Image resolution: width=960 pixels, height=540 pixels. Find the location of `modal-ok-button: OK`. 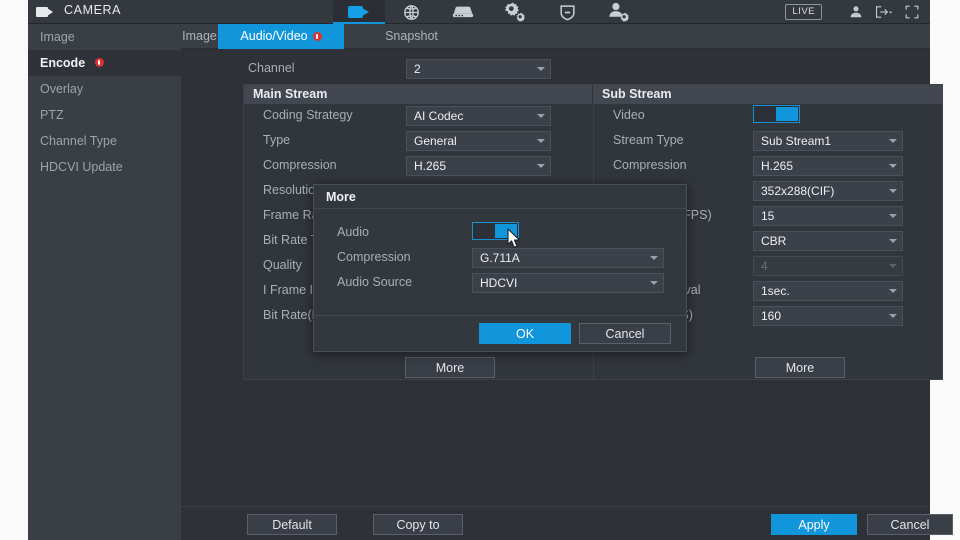

modal-ok-button: OK is located at coordinates (525, 333).